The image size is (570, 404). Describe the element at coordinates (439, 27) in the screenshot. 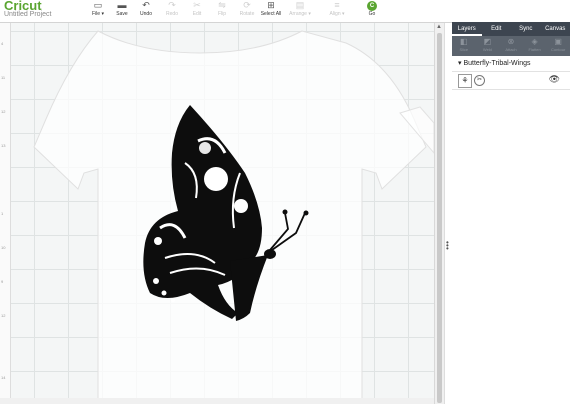

I see `scroll-up-icon: ▲` at that location.